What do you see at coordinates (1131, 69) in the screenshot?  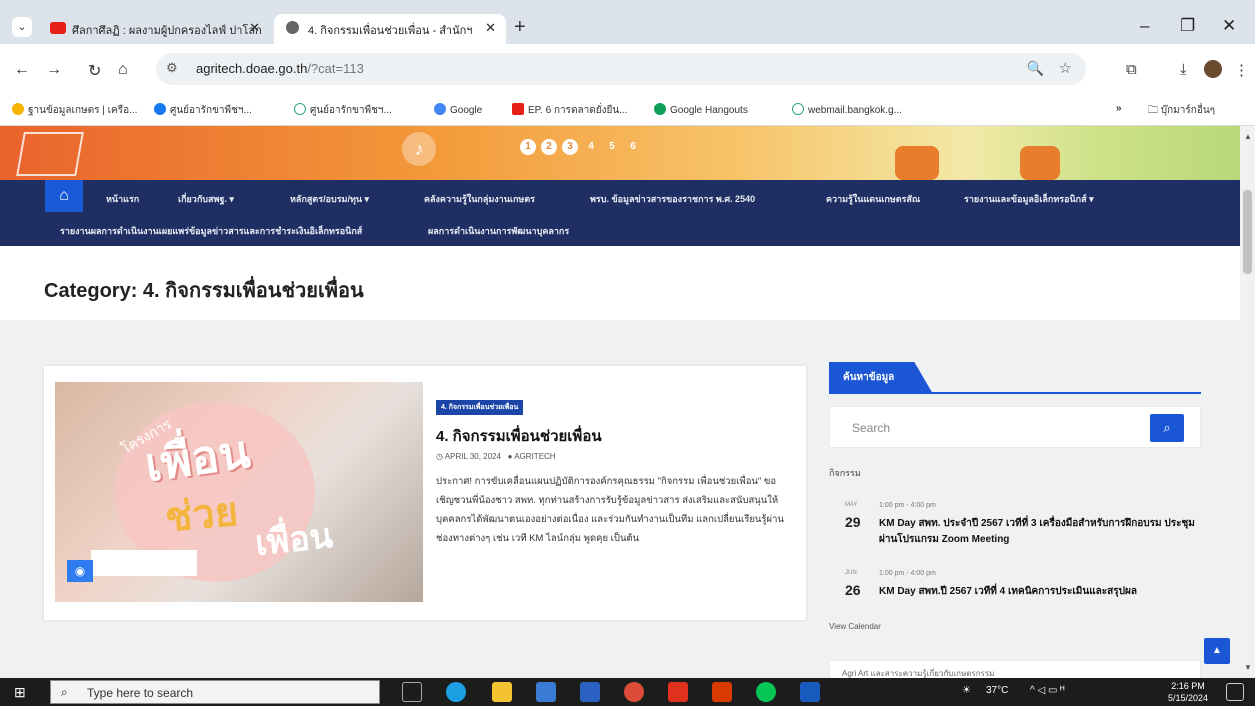 I see `extensions-icon: ⧉` at bounding box center [1131, 69].